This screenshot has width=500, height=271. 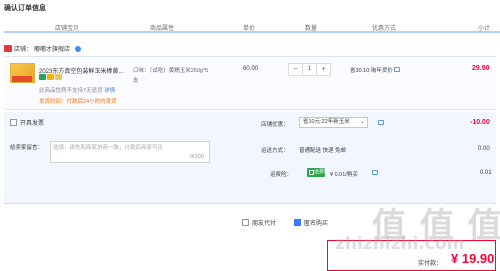 What do you see at coordinates (171, 71) in the screenshot?
I see `product-attribute: 口味：（试吃）黄糯玉米250g*5` at bounding box center [171, 71].